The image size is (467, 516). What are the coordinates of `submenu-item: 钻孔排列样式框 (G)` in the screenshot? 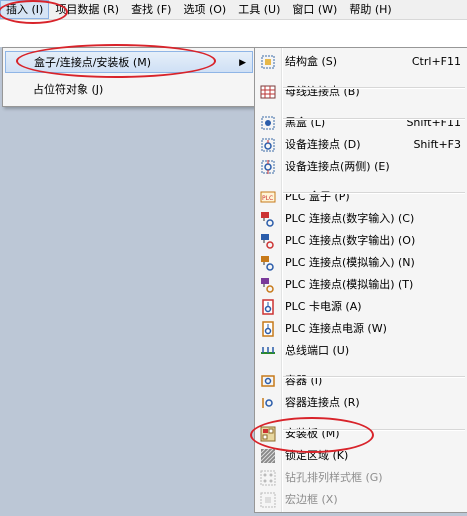 It's located at (361, 478).